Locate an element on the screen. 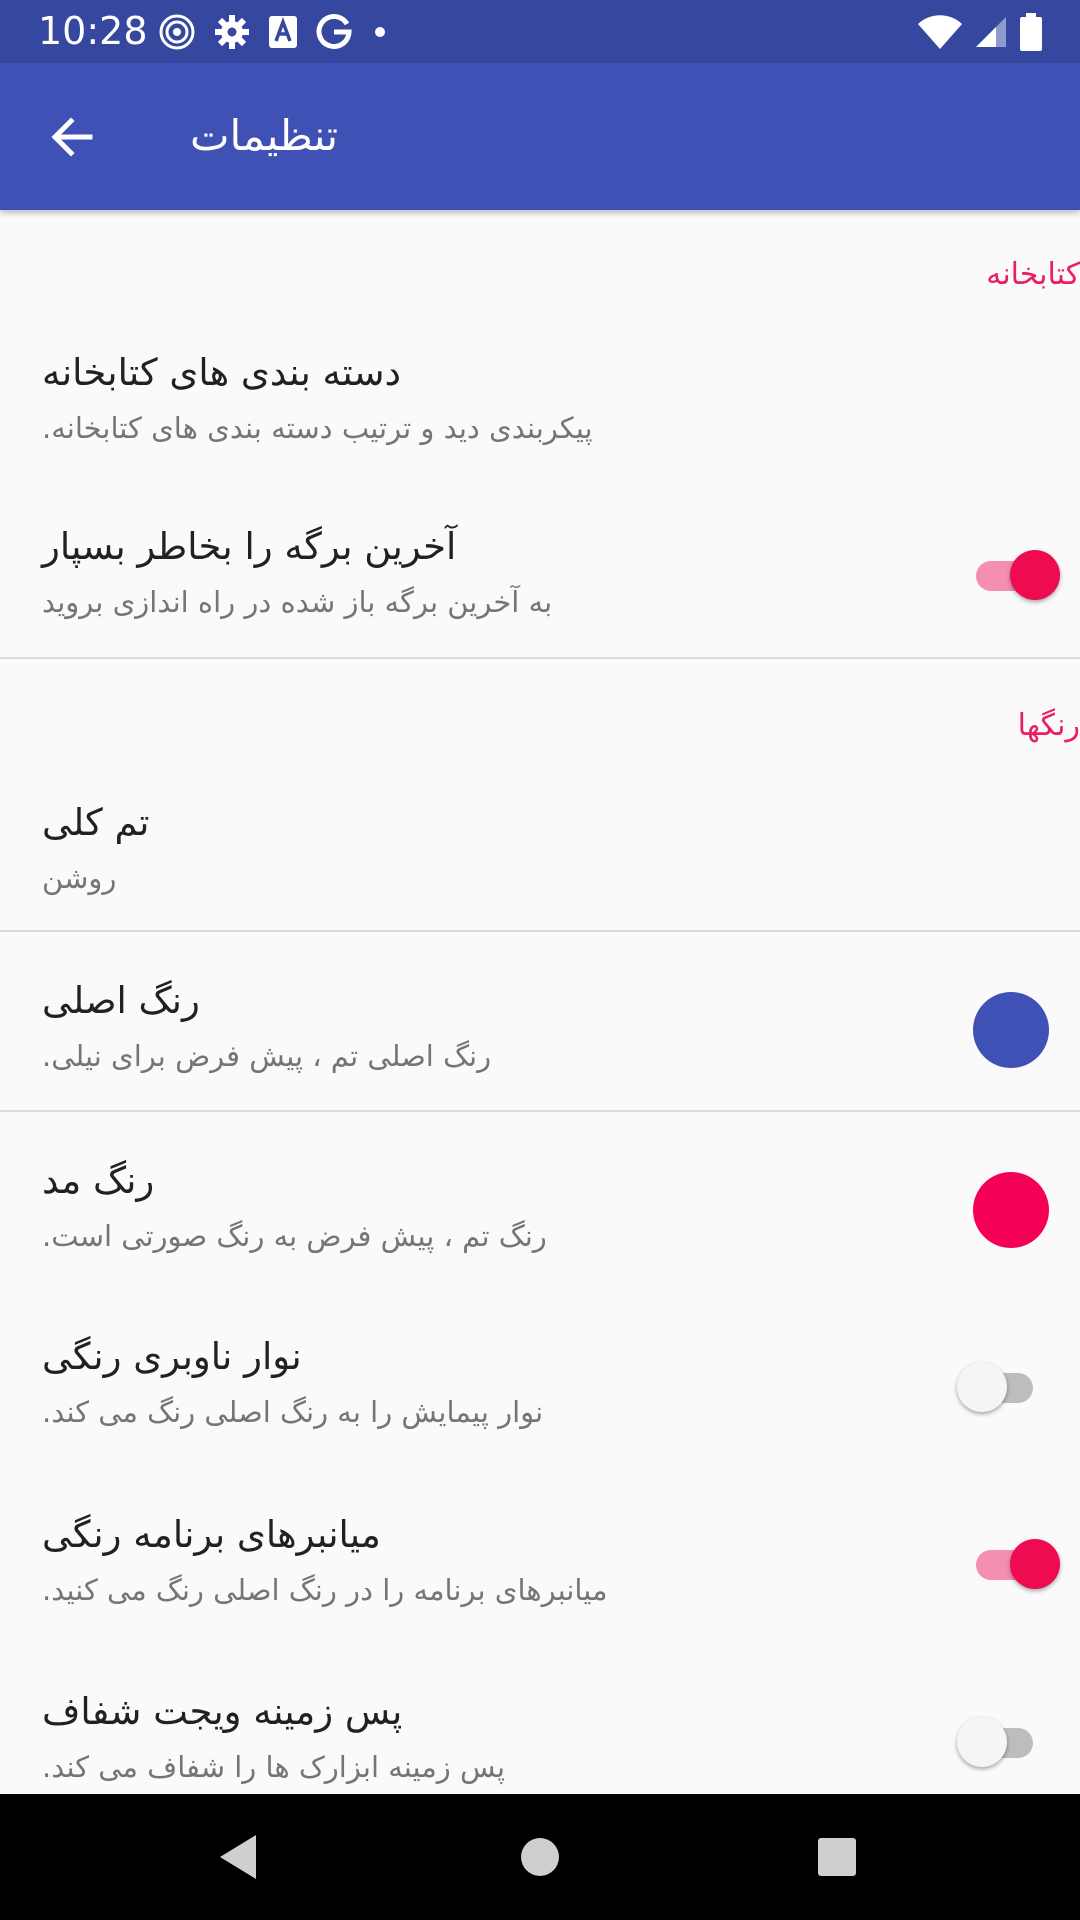 Image resolution: width=1080 pixels, height=1920 pixels. pref-summary: نوار پیمایش را به رنگ اصلی رنگ می کند. is located at coordinates (293, 1412).